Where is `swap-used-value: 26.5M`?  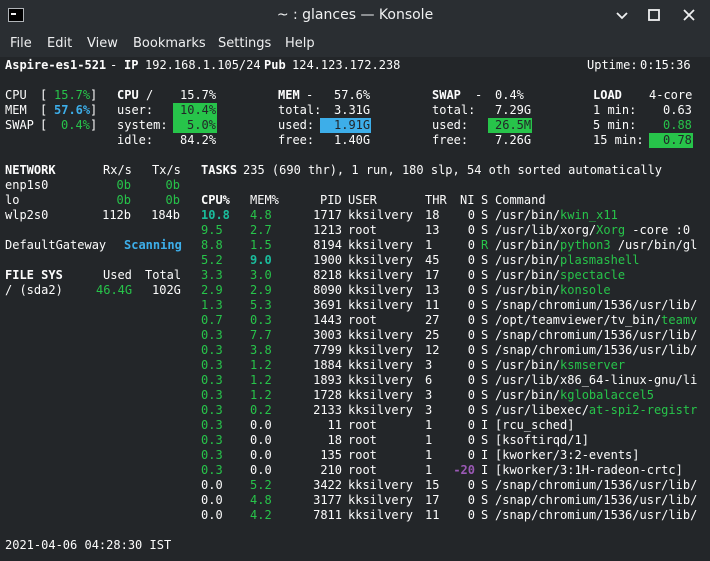
swap-used-value: 26.5M is located at coordinates (510, 125).